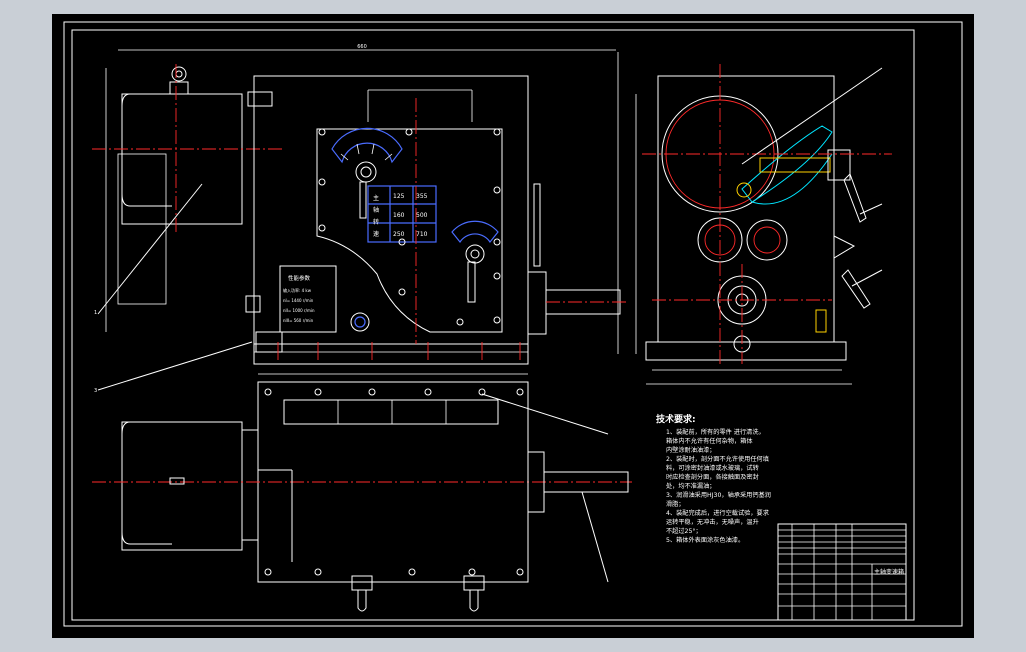  What do you see at coordinates (179, 74) in the screenshot?
I see `lifting-eye` at bounding box center [179, 74].